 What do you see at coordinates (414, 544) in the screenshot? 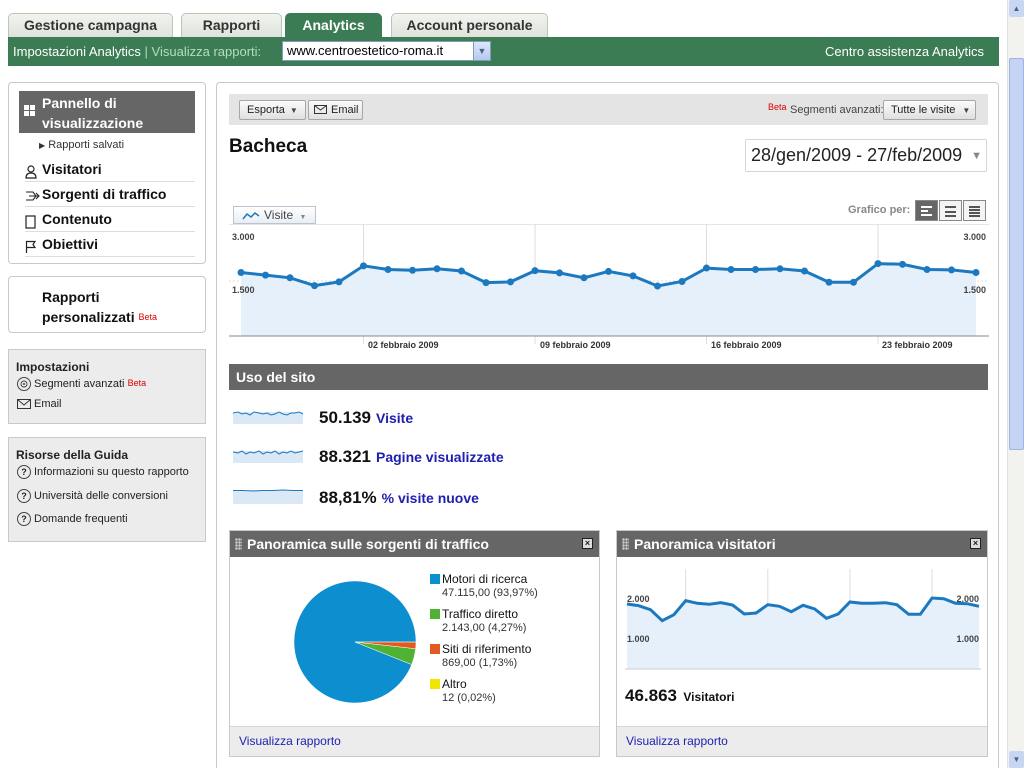
I see `traffic-sources-panel-header: Panoramica sulle sorgenti di traffico ×` at bounding box center [414, 544].